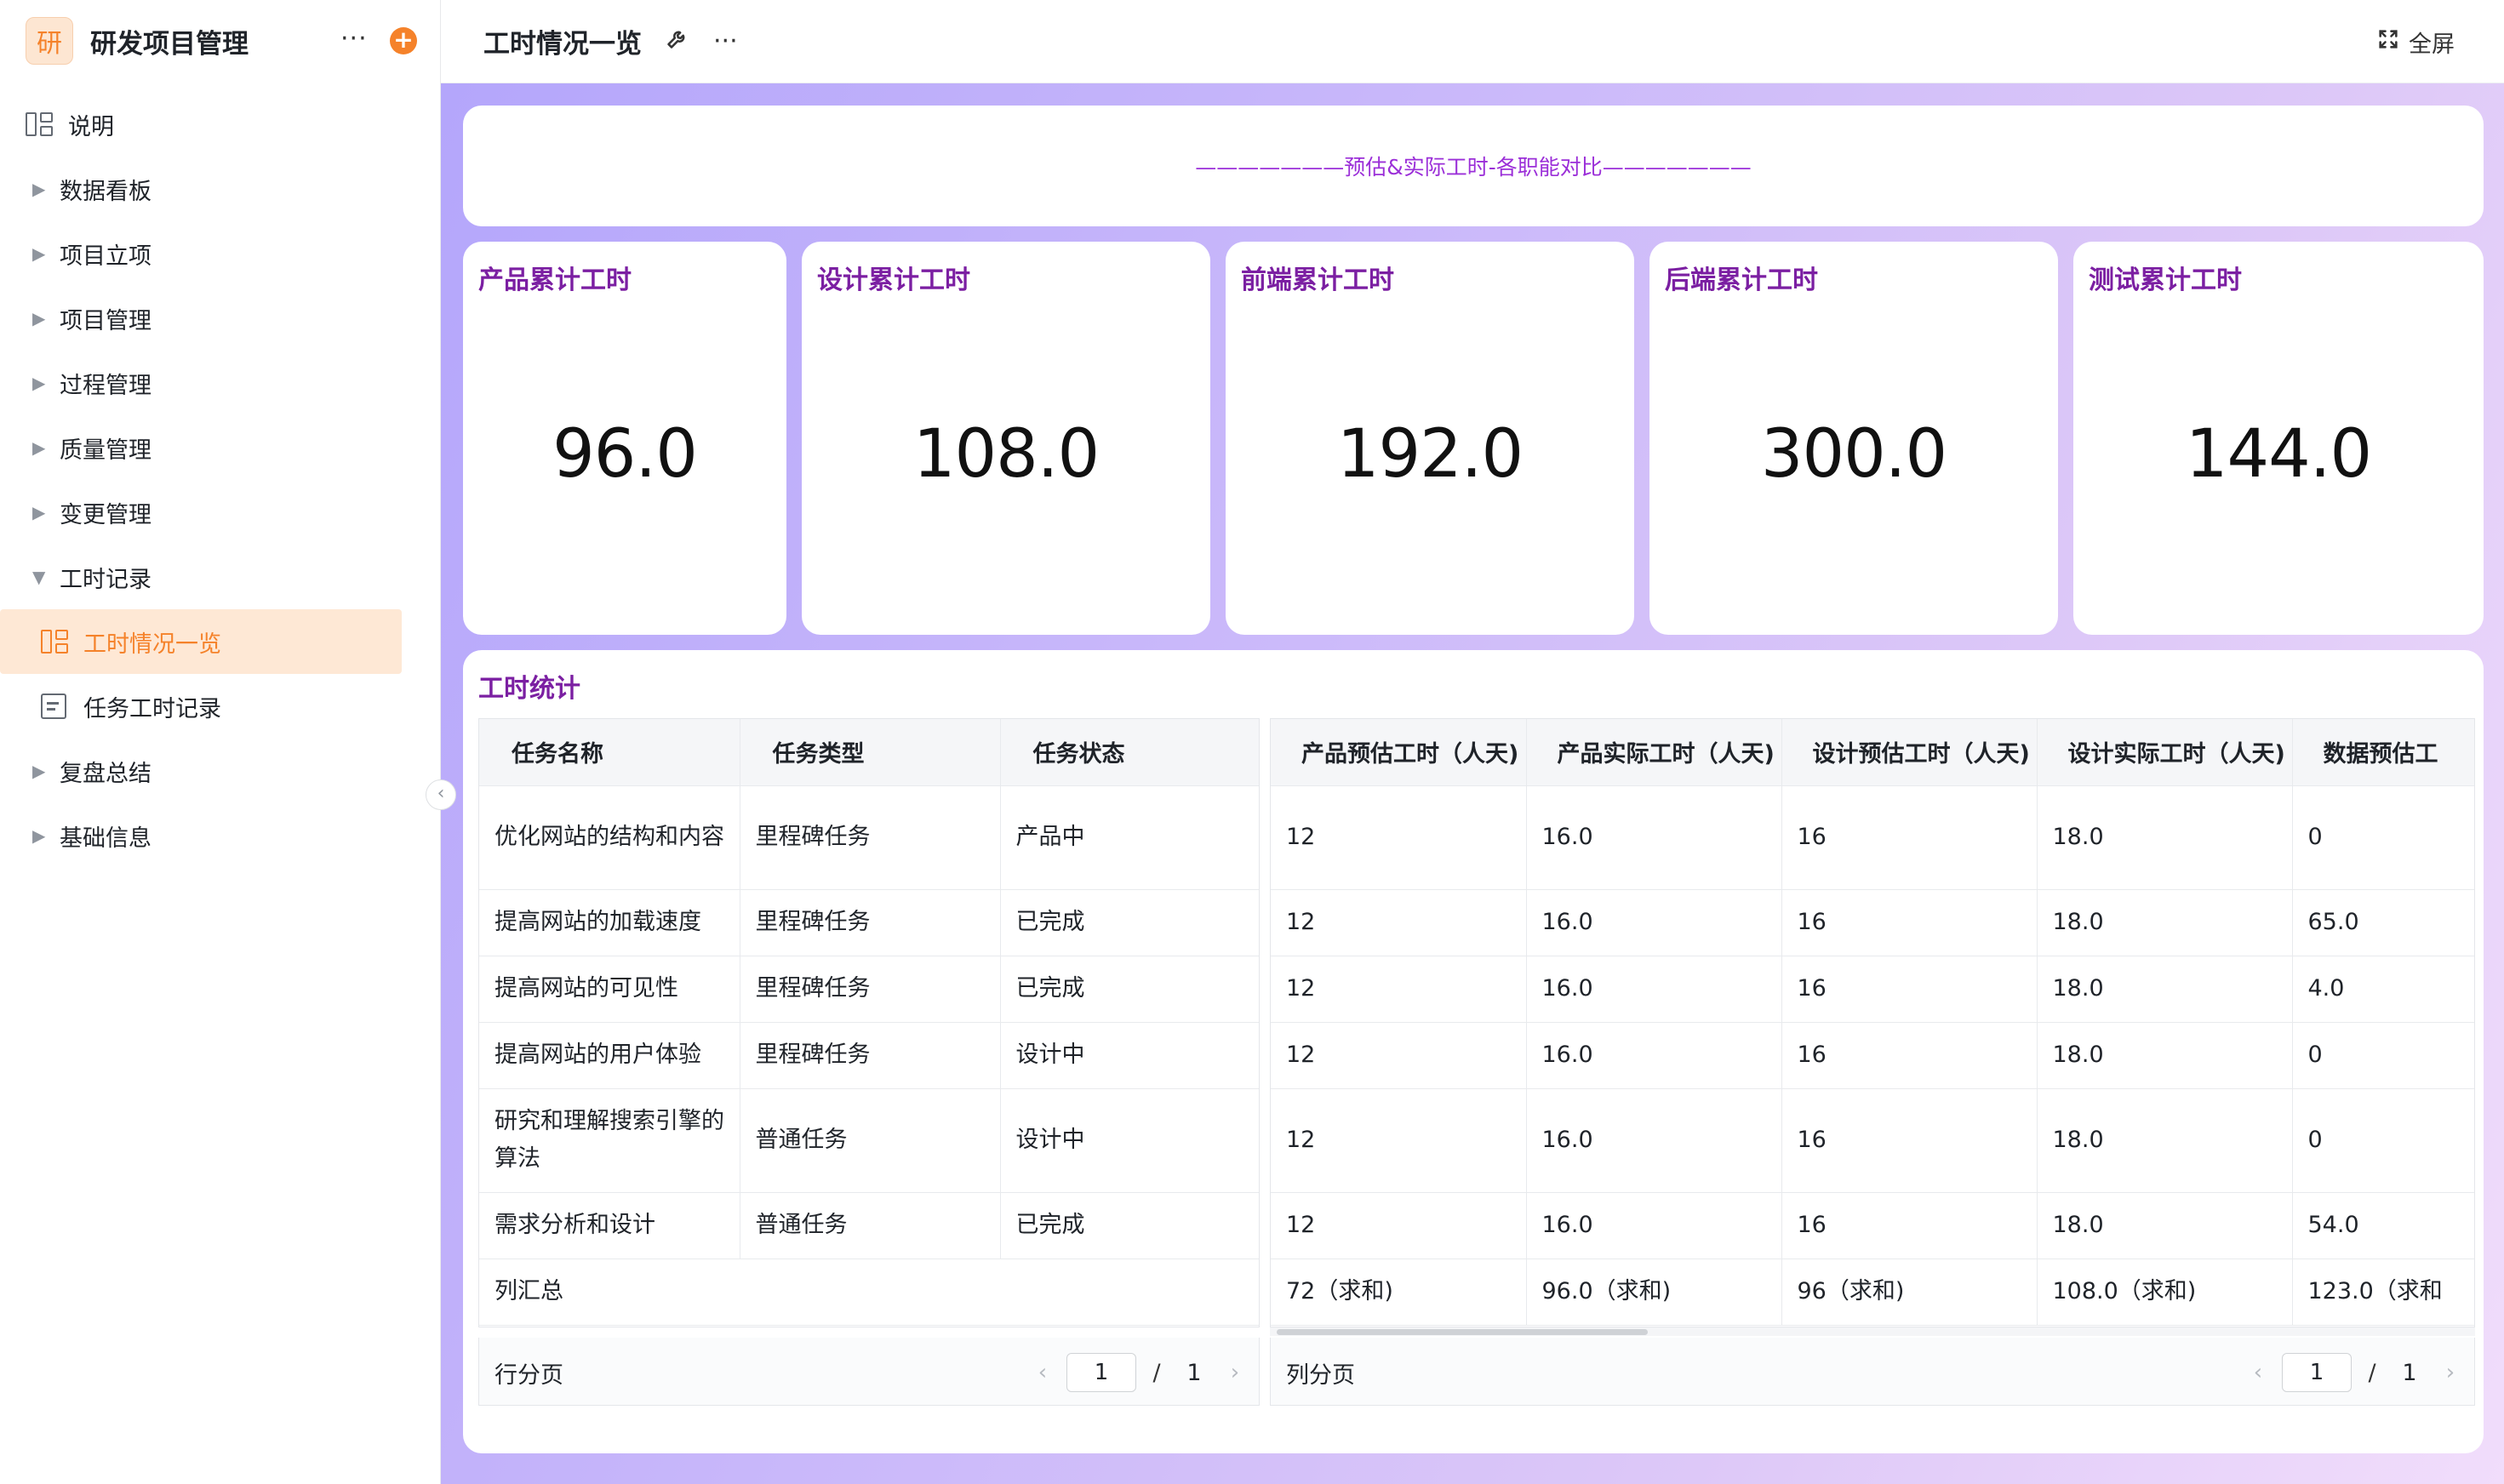 Image resolution: width=2504 pixels, height=1484 pixels. What do you see at coordinates (62, 642) in the screenshot?
I see `dashboard-icon` at bounding box center [62, 642].